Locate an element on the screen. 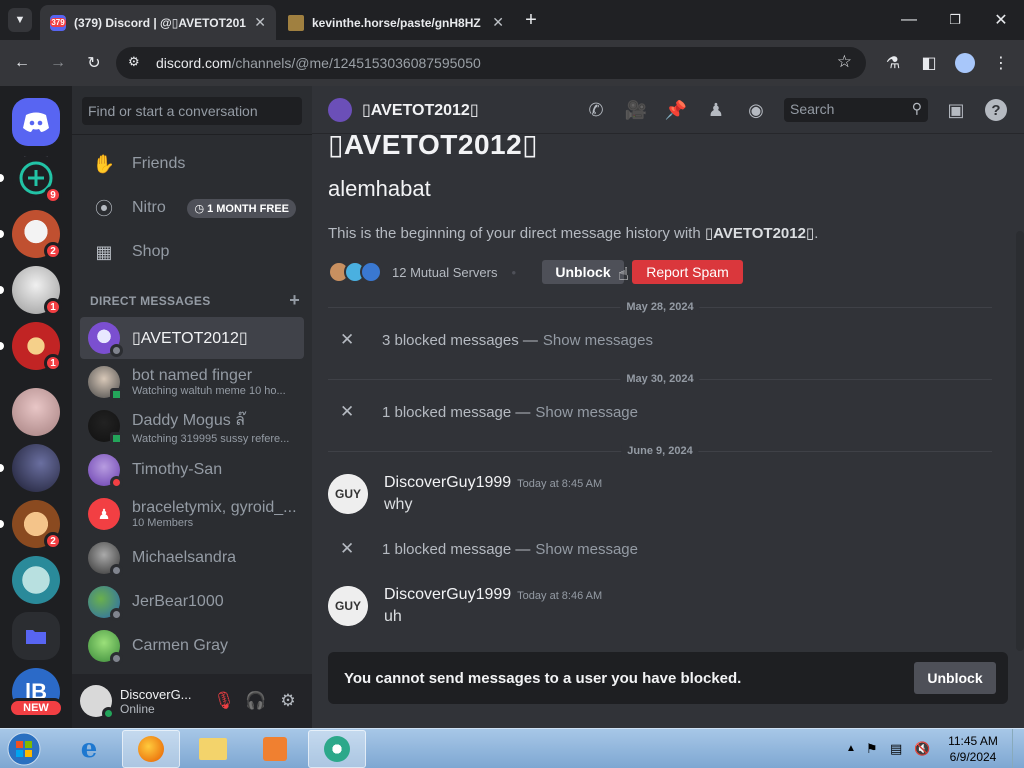 This screenshot has width=1024, height=768. action-center-flag-icon: ⚑ is located at coordinates (872, 749).